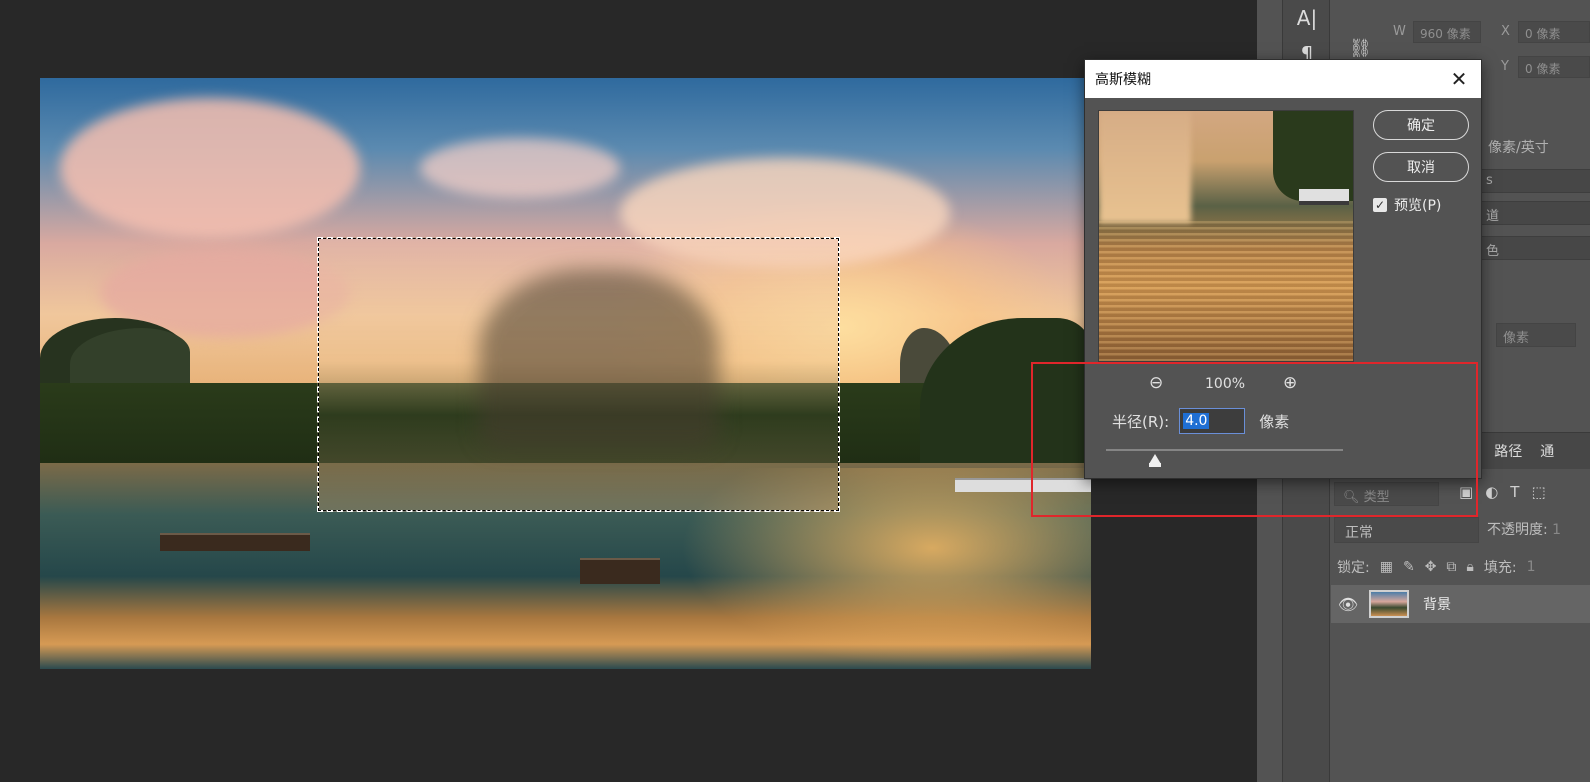 The height and width of the screenshot is (782, 1590). Describe the element at coordinates (1155, 465) in the screenshot. I see `radius-slider-thumb-base` at that location.